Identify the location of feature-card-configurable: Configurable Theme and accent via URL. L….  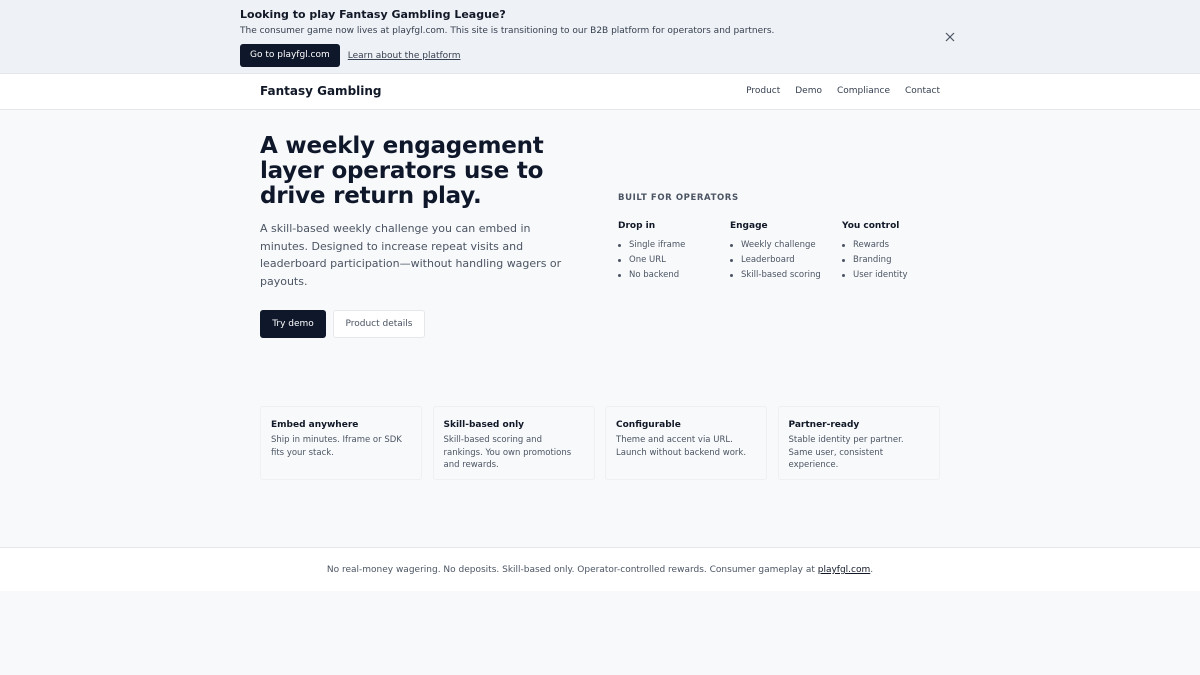
(686, 443).